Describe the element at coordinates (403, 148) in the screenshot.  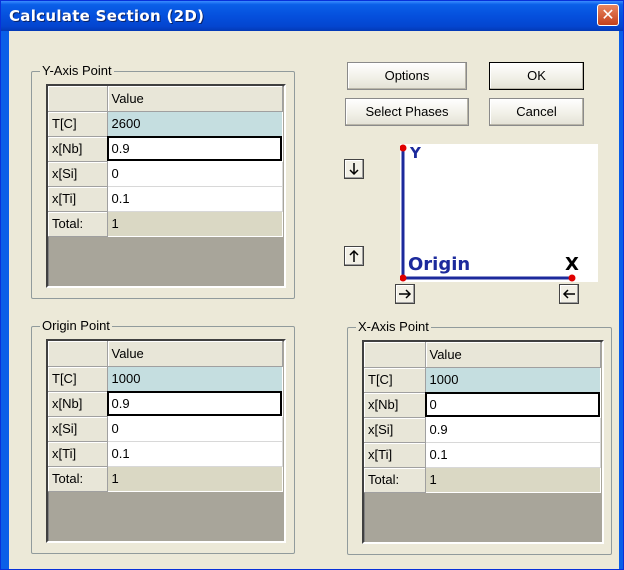
I see `y-point-marker` at that location.